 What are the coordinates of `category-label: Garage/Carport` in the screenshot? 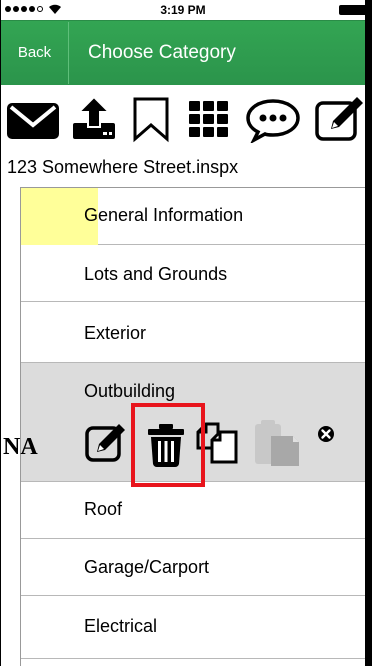 It's located at (147, 567).